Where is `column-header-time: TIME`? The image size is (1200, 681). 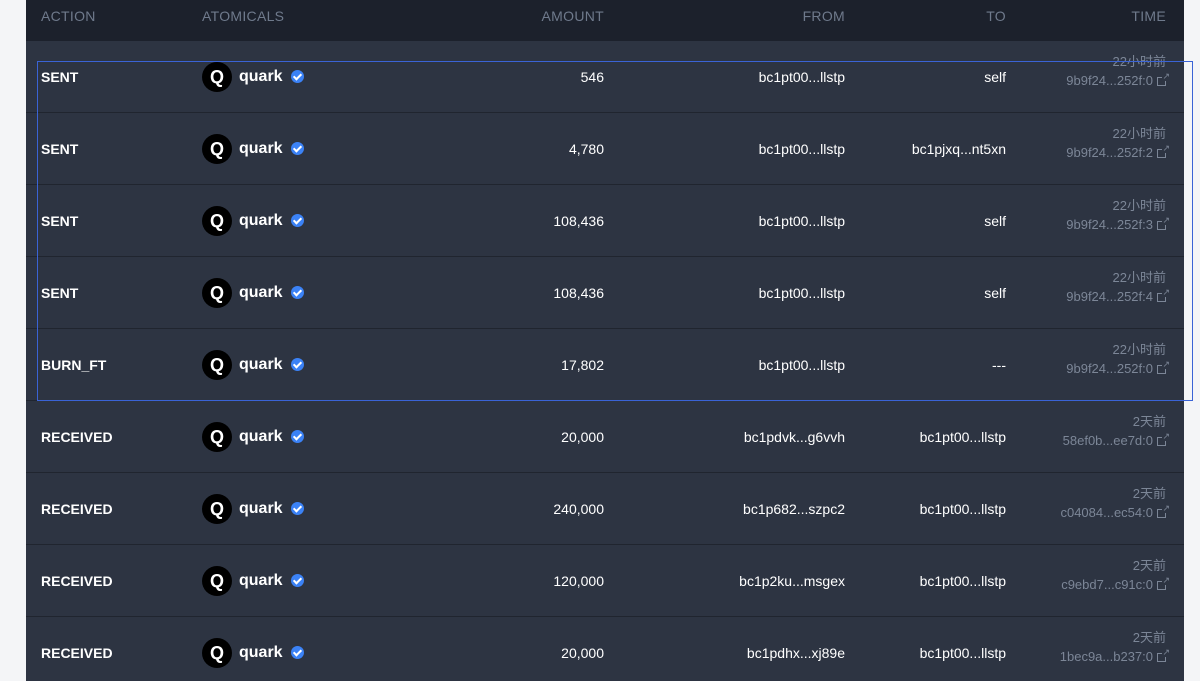
column-header-time: TIME is located at coordinates (1148, 16).